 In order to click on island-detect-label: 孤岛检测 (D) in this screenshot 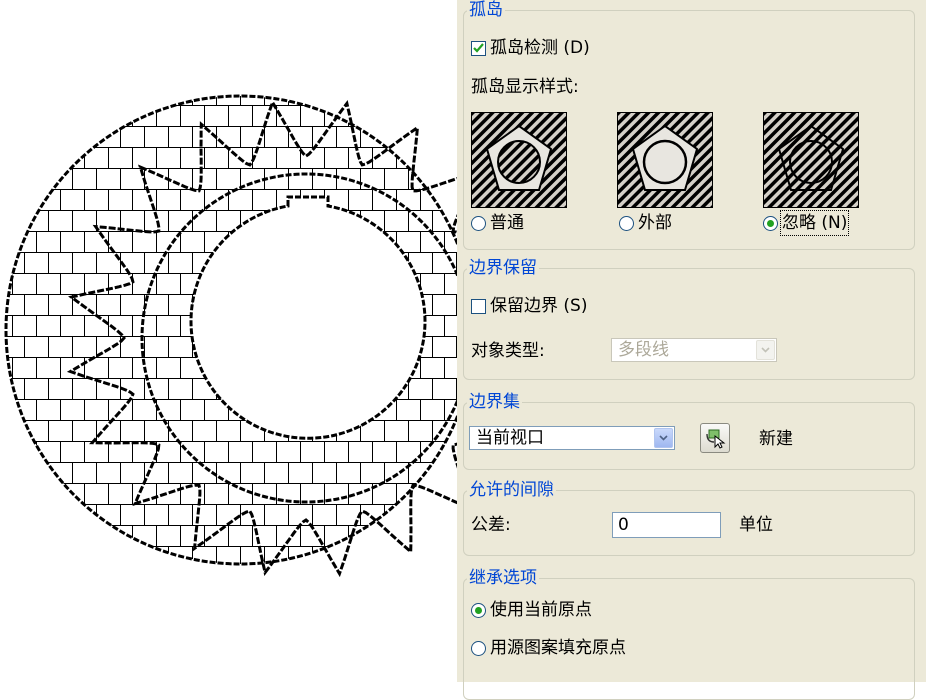, I will do `click(540, 48)`.